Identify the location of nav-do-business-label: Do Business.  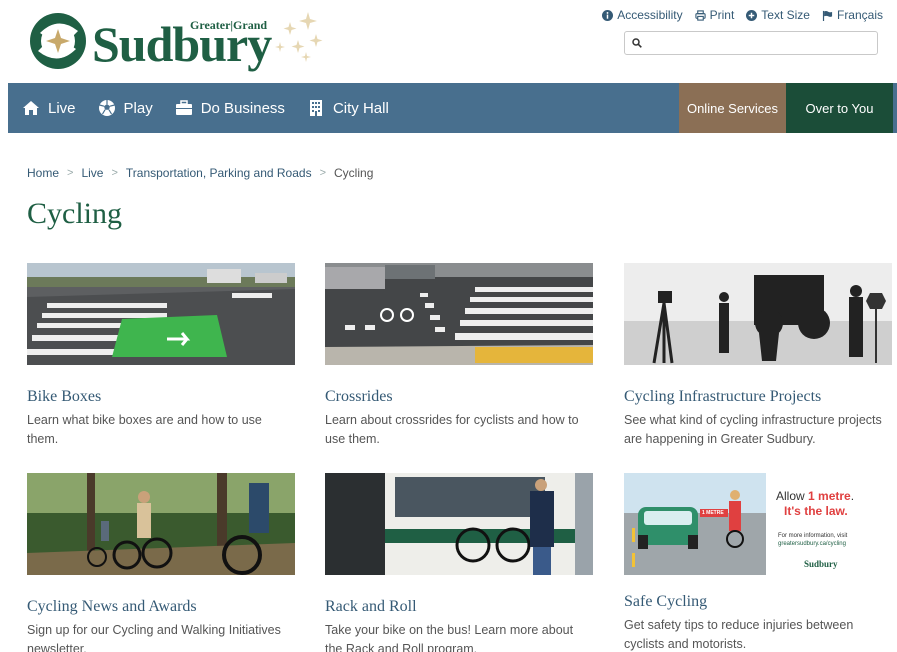
(242, 108).